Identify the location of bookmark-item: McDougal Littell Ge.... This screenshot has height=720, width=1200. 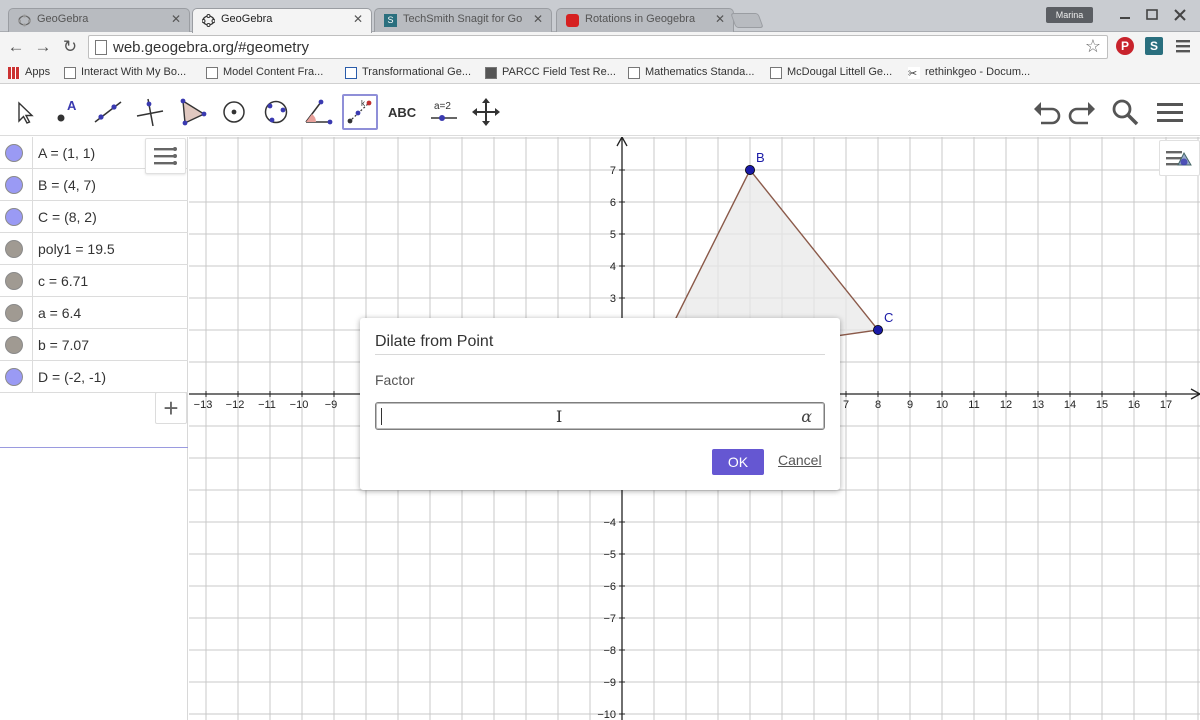
(831, 72).